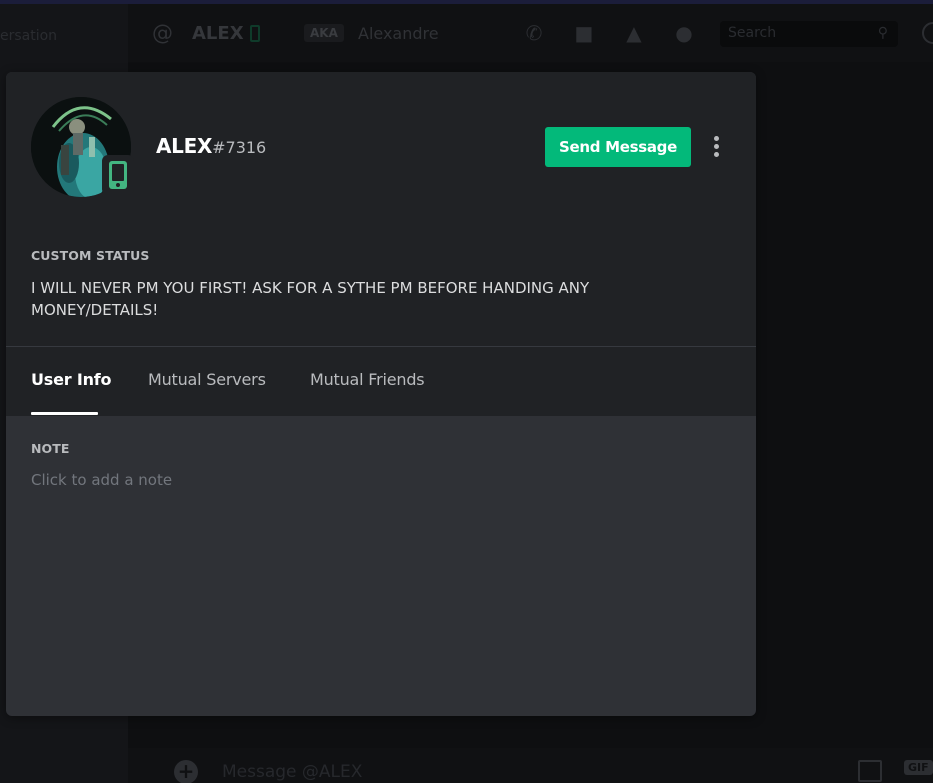 The width and height of the screenshot is (933, 783). Describe the element at coordinates (162, 33) in the screenshot. I see `at-icon: @` at that location.